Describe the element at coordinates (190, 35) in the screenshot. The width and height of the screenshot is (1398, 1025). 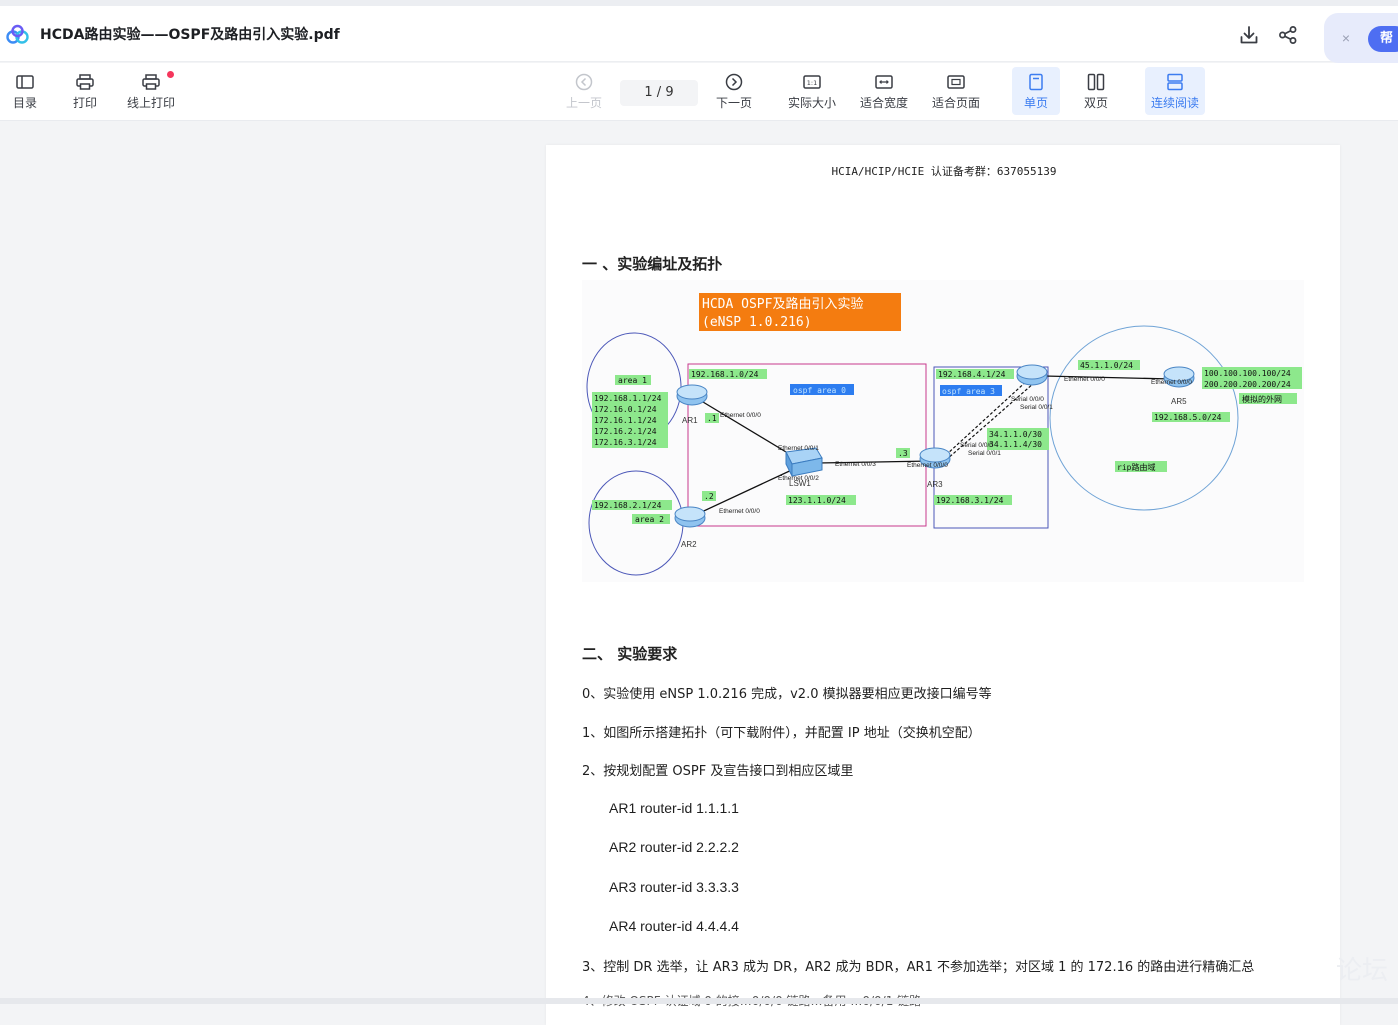
I see `document-title: HCDA路由实验——OSPF及路由引入实验.pdf` at that location.